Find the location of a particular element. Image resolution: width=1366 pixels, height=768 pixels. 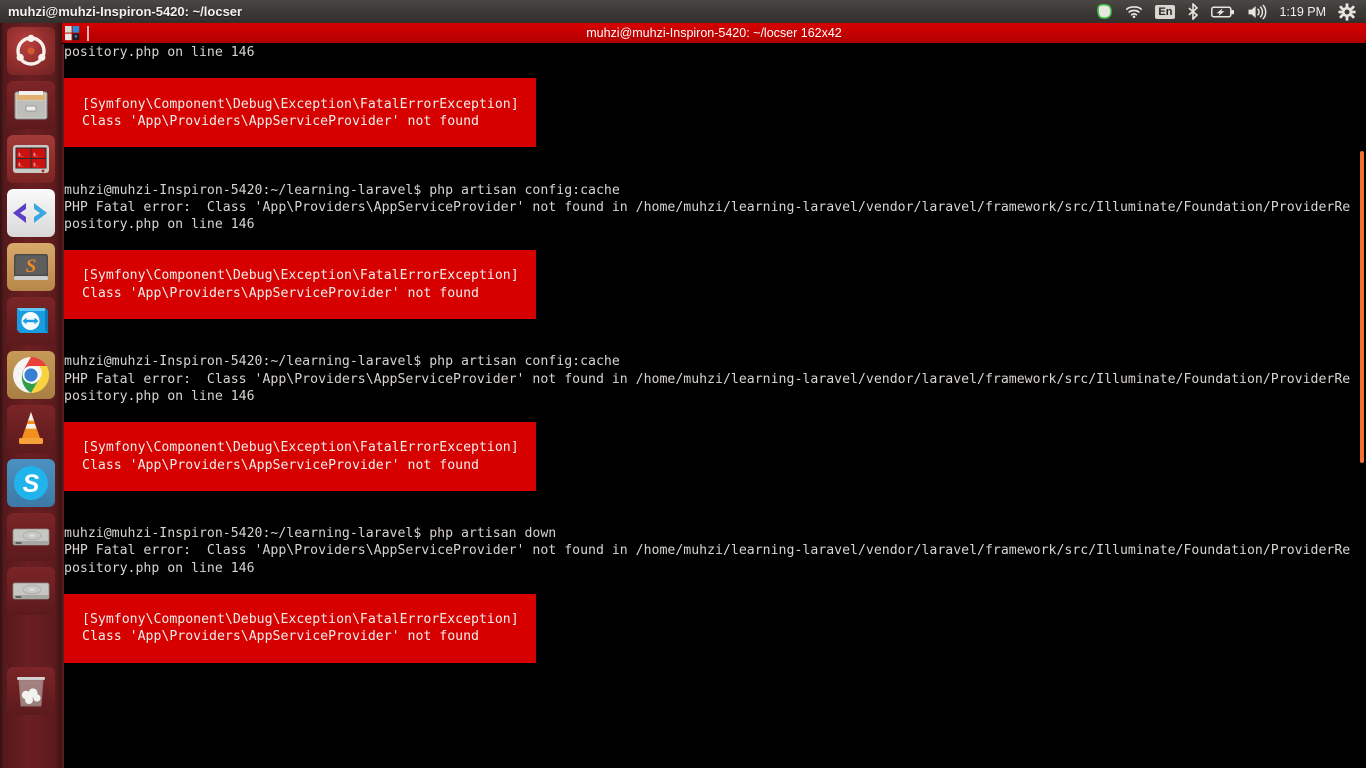

file-cabinet-icon is located at coordinates (31, 105).